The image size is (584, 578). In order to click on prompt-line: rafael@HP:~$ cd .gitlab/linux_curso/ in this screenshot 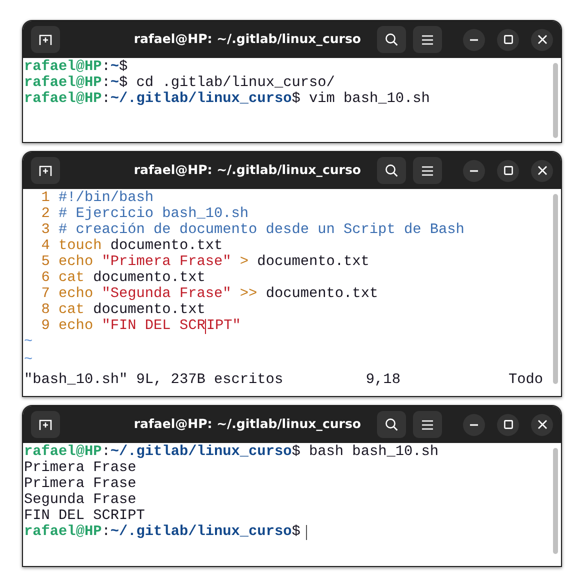, I will do `click(180, 83)`.